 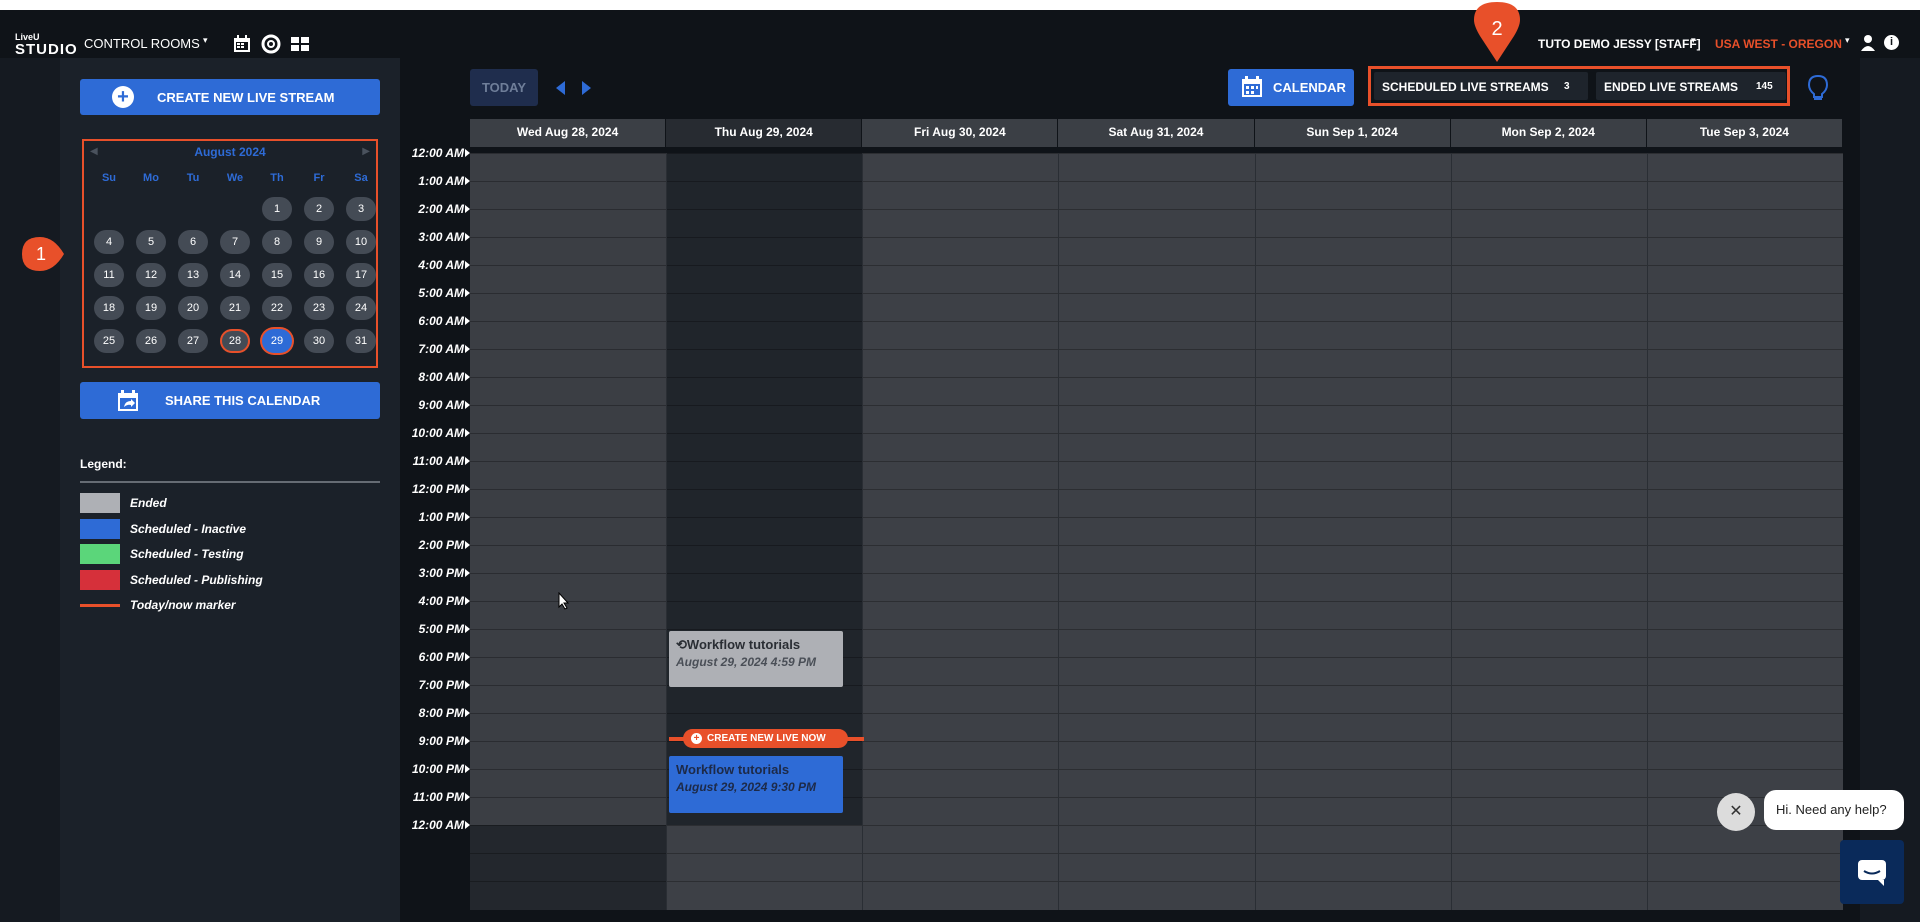 What do you see at coordinates (1352, 133) in the screenshot?
I see `day-header: Sun Sep 1, 2024` at bounding box center [1352, 133].